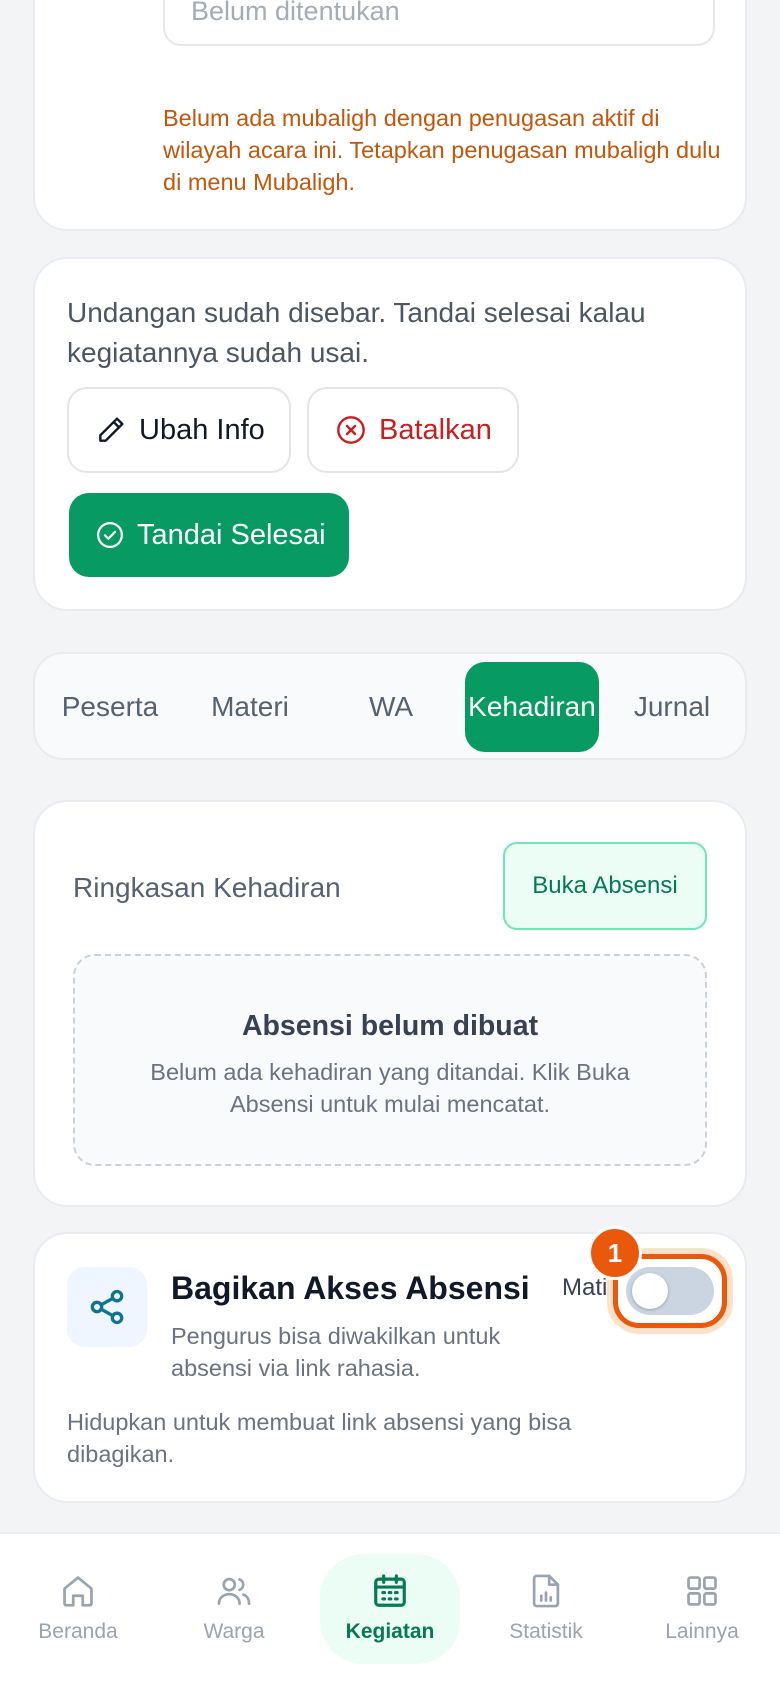  I want to click on cancel-event-button: Batalkan, so click(413, 430).